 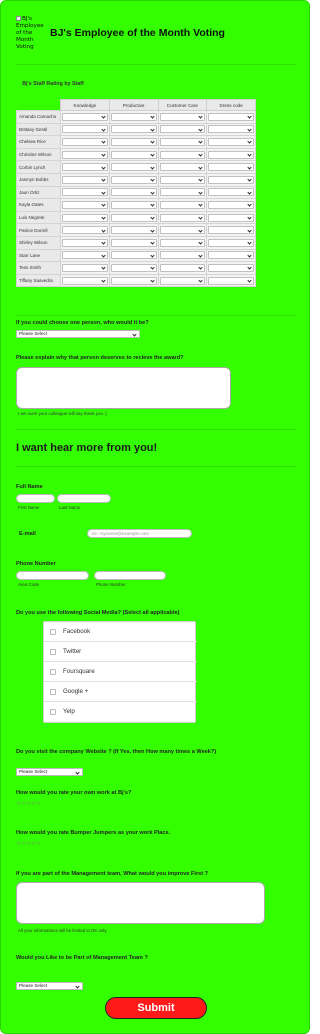 I want to click on matrix-row: Starr Lane, so click(x=136, y=255).